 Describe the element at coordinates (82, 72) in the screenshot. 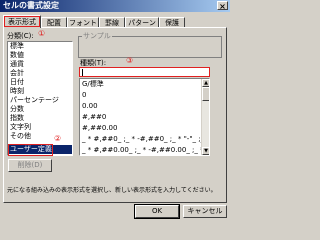

I see `text-cursor` at that location.